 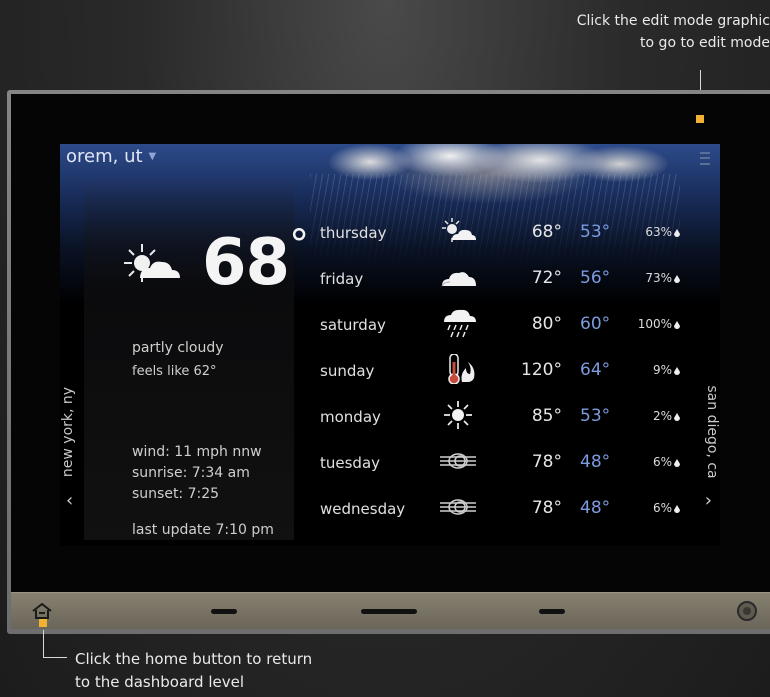 What do you see at coordinates (178, 348) in the screenshot?
I see `current-condition: partly cloudy` at bounding box center [178, 348].